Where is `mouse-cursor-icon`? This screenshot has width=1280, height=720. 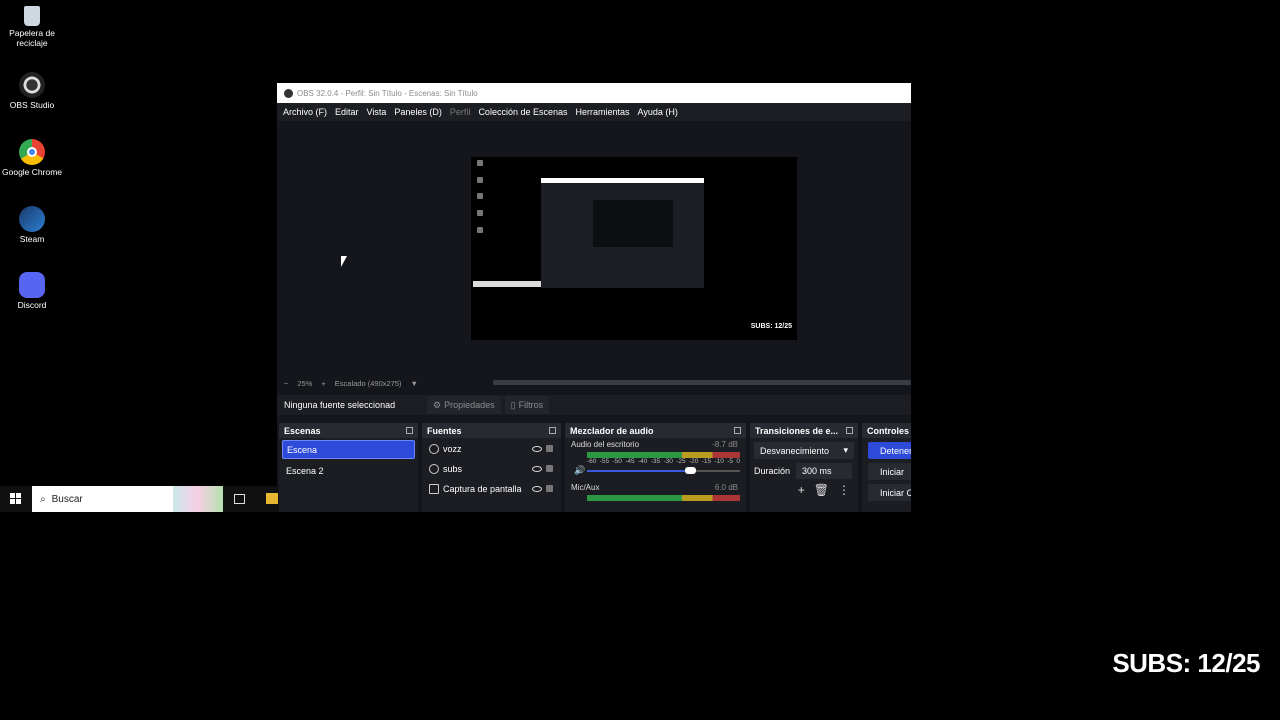 mouse-cursor-icon is located at coordinates (344, 261).